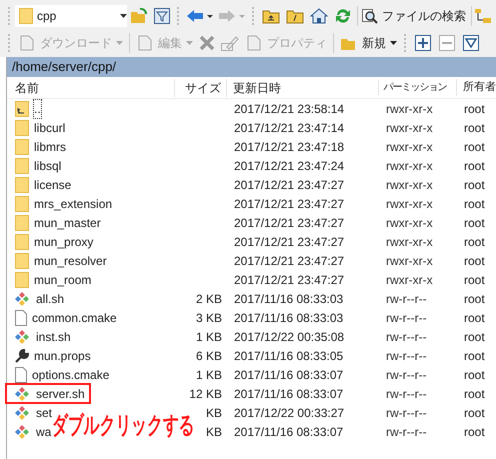 Image resolution: width=496 pixels, height=459 pixels. What do you see at coordinates (414, 16) in the screenshot?
I see `find-files-button: ファイルの検索` at bounding box center [414, 16].